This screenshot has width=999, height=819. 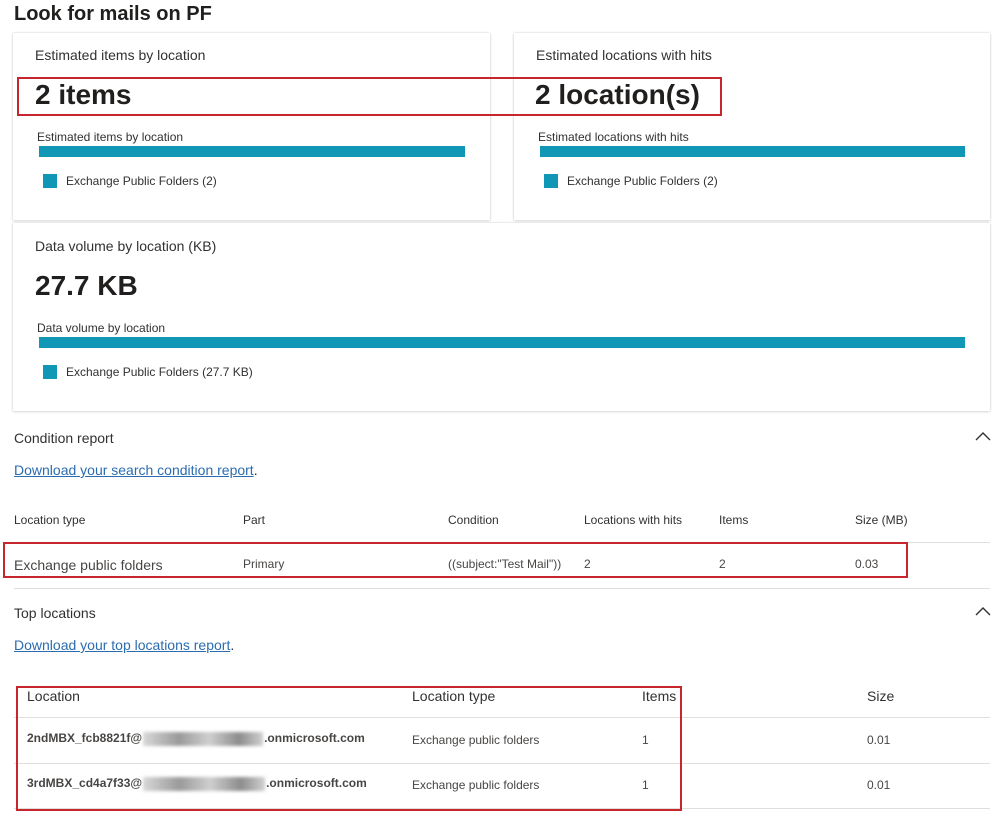 What do you see at coordinates (252, 151) in the screenshot?
I see `items-bar` at bounding box center [252, 151].